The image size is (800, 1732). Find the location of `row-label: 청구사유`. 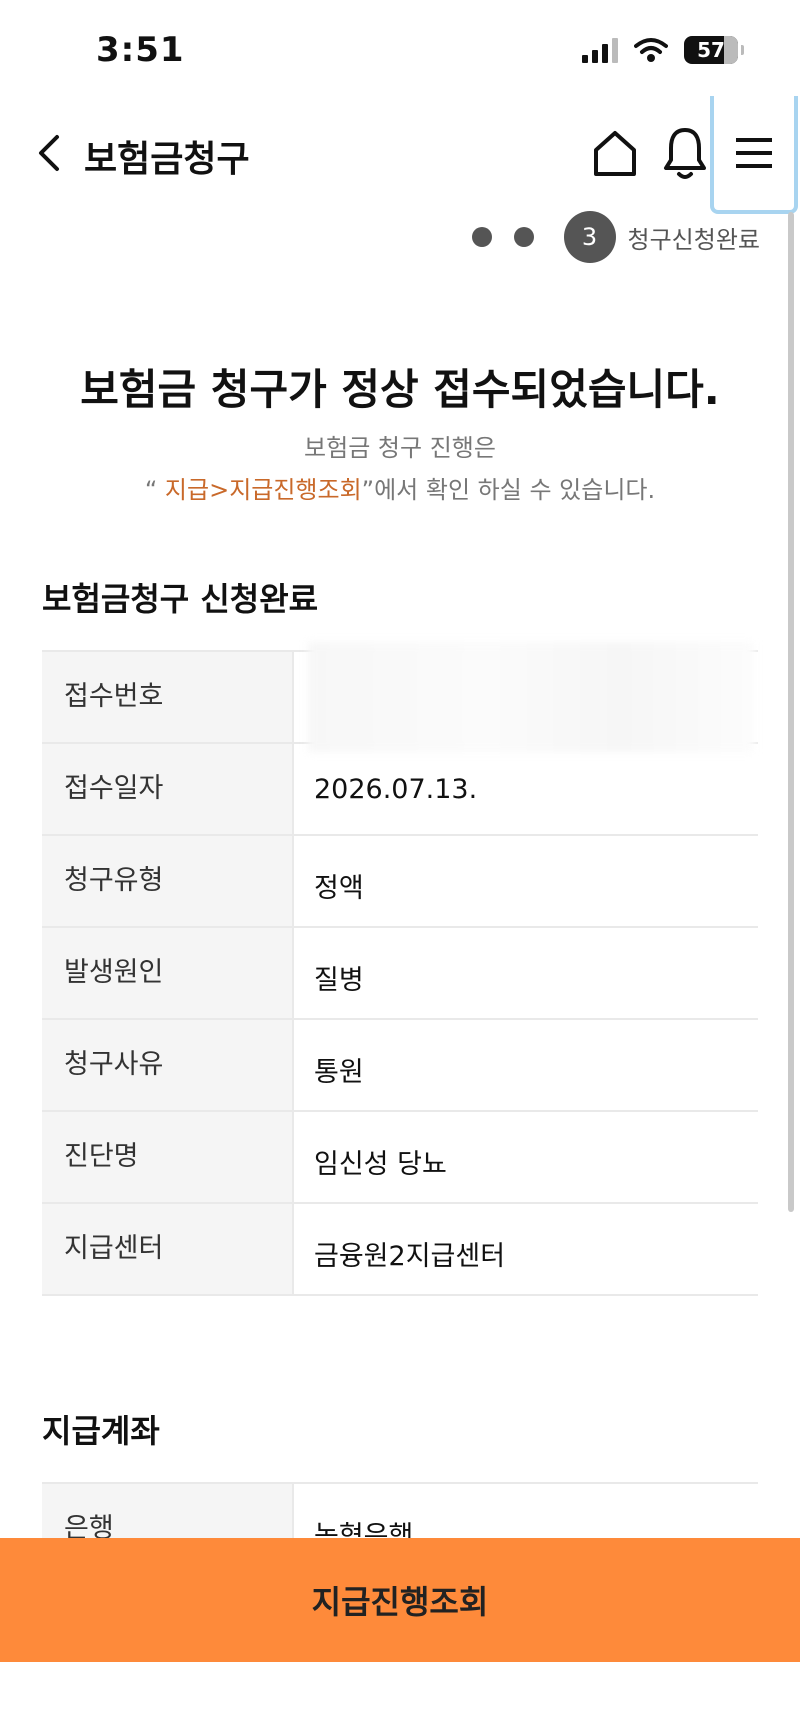

row-label: 청구사유 is located at coordinates (168, 1065).